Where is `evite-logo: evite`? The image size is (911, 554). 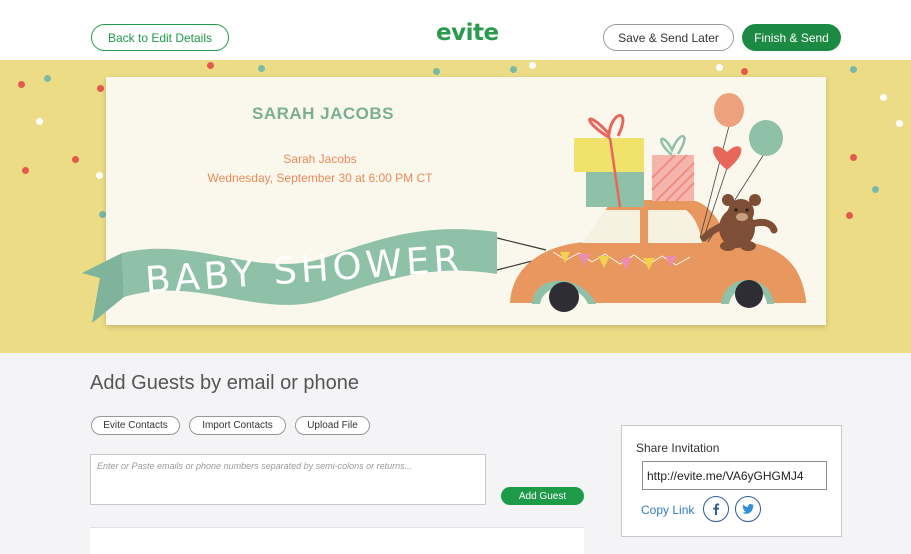
evite-logo: evite is located at coordinates (468, 36).